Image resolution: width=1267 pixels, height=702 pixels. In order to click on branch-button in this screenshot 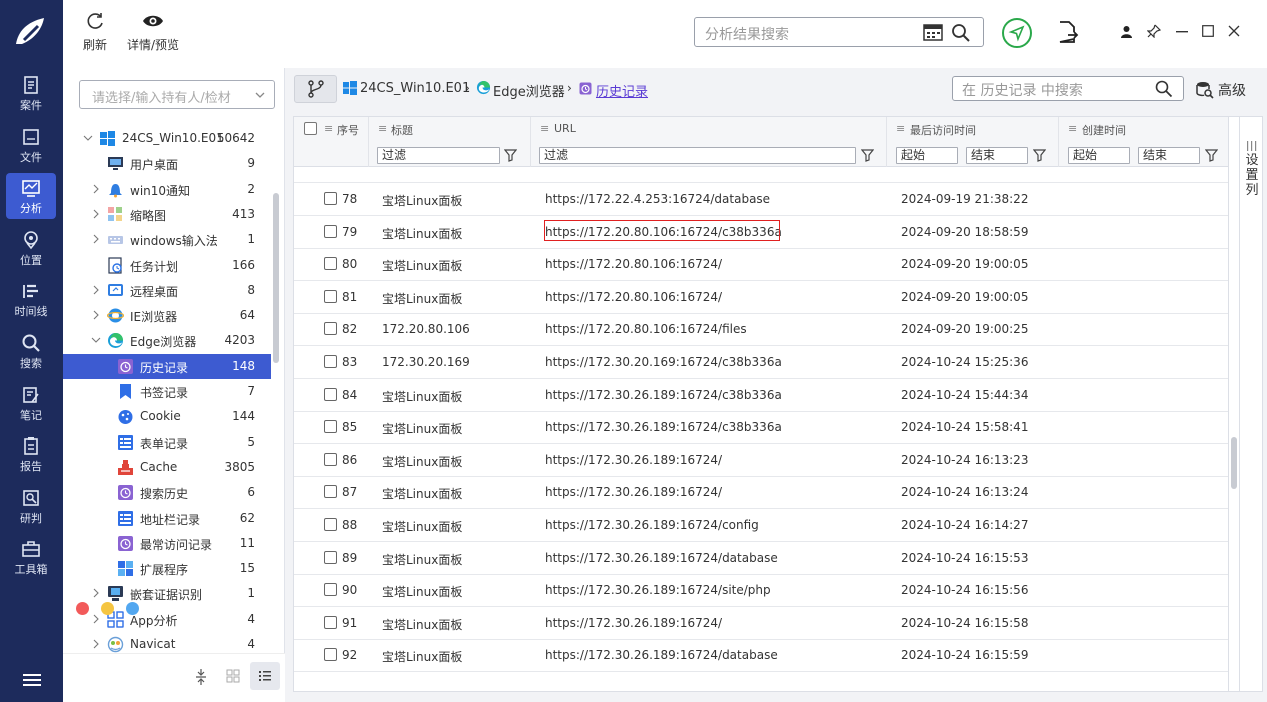, I will do `click(315, 89)`.